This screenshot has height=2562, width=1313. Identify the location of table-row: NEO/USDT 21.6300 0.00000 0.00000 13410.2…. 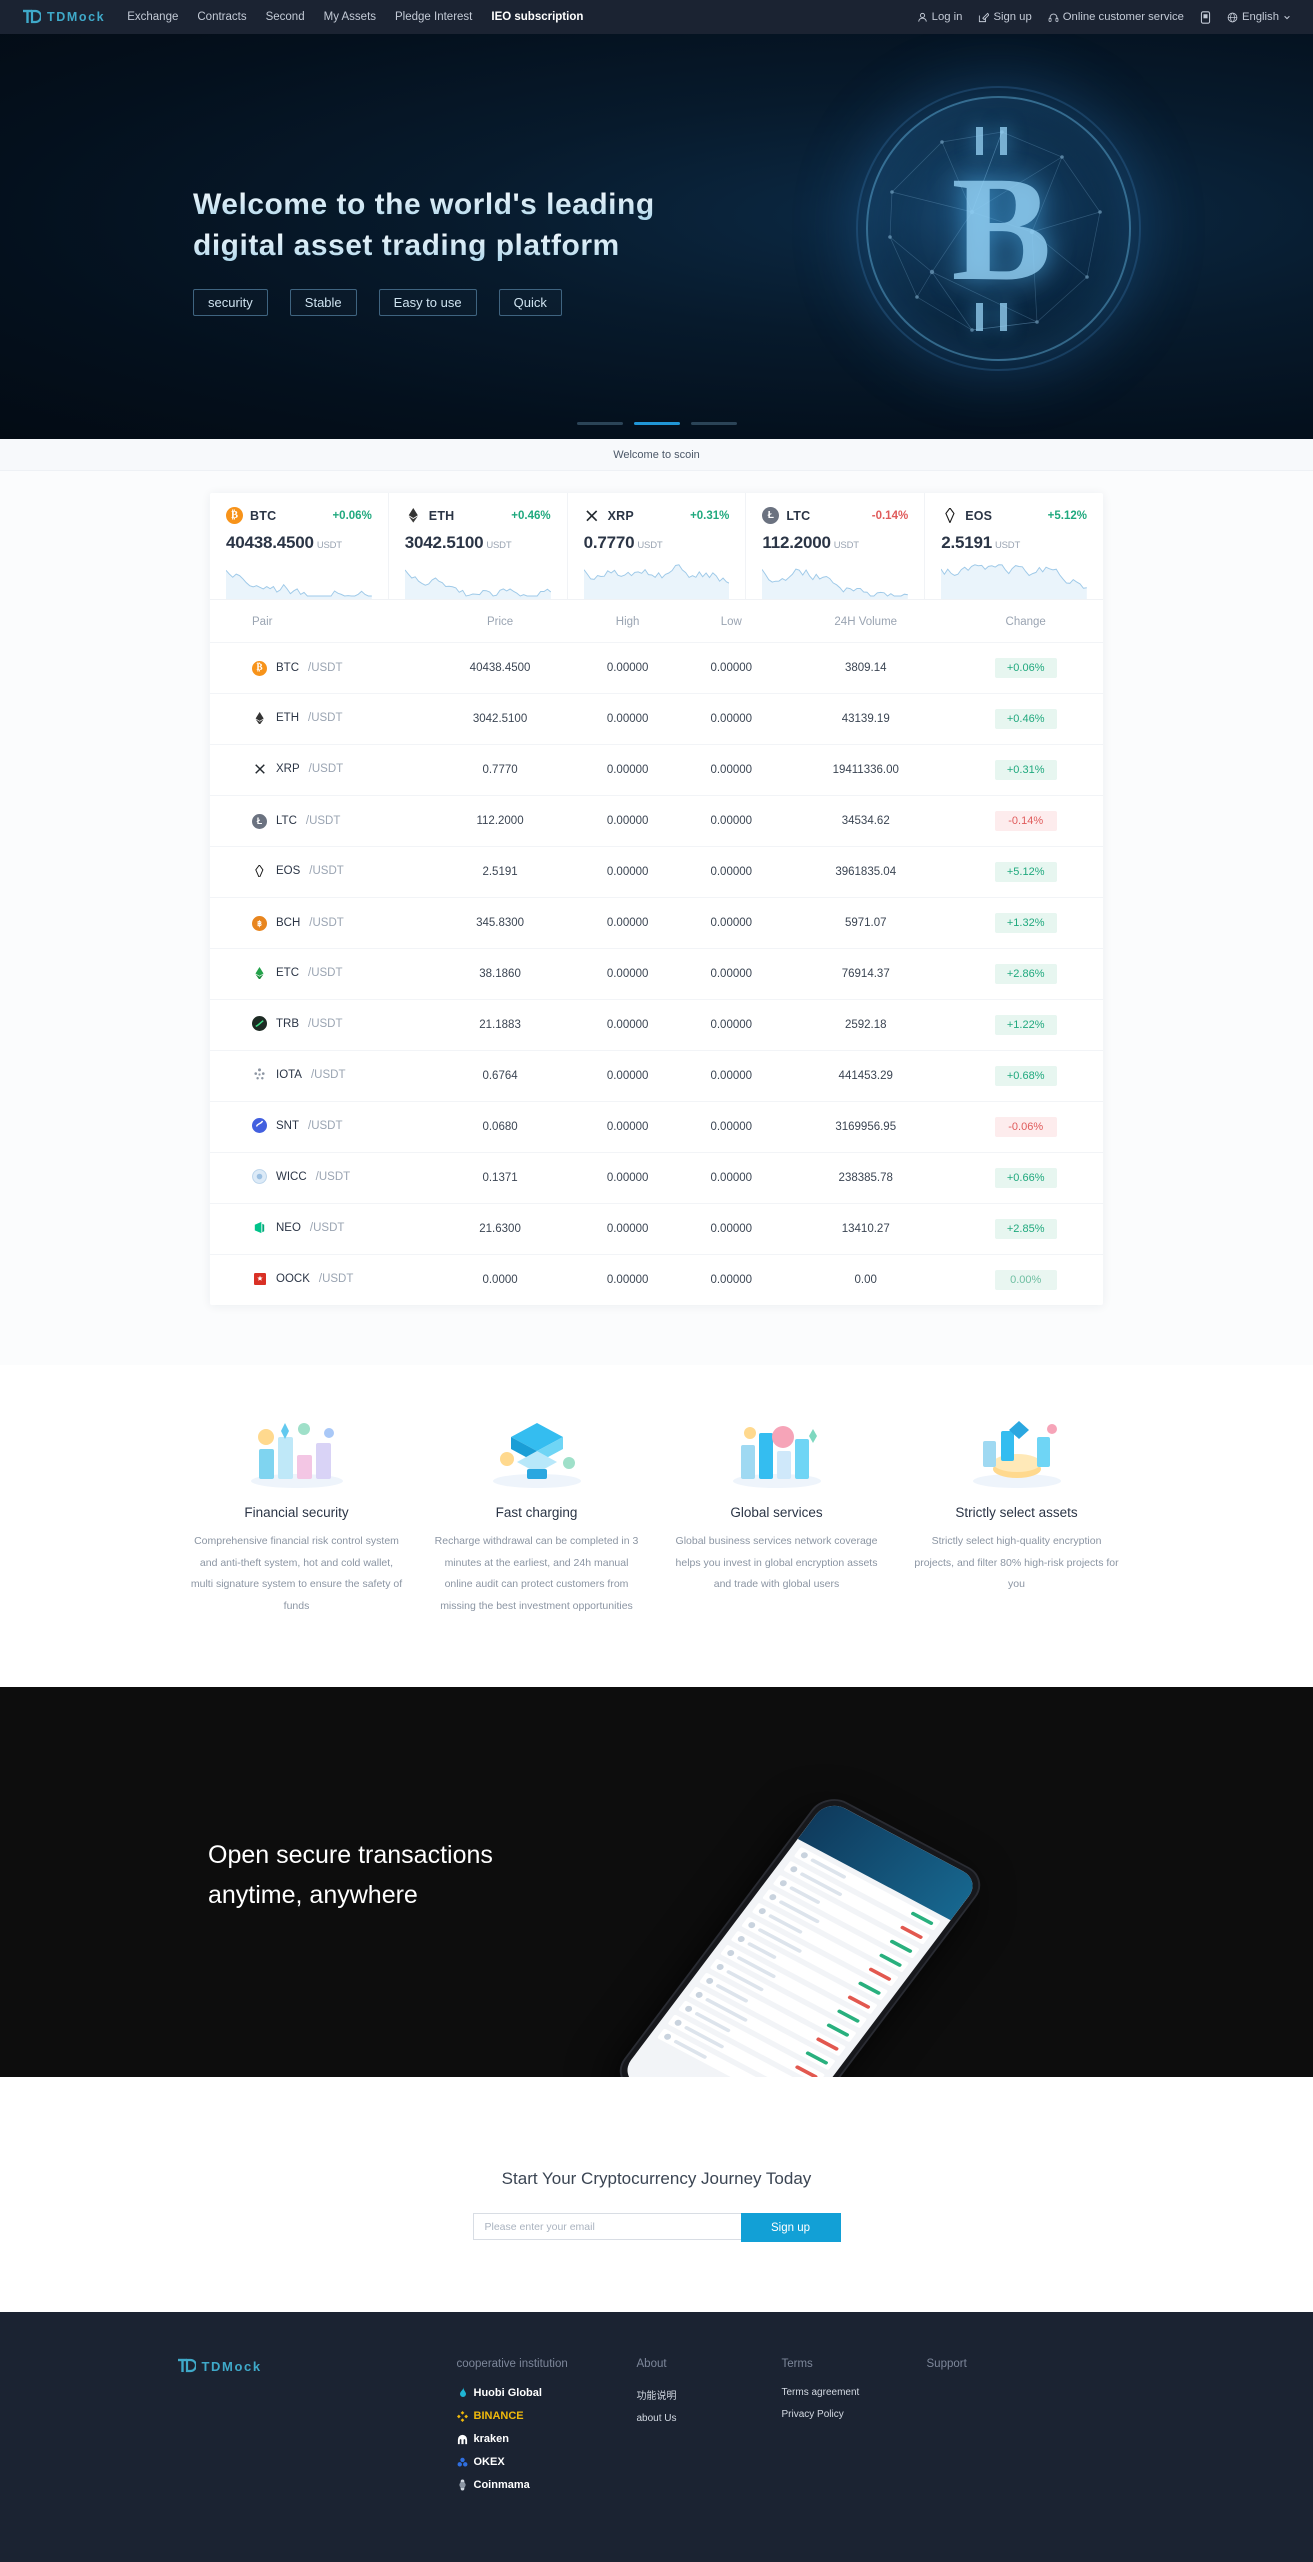
(656, 1229).